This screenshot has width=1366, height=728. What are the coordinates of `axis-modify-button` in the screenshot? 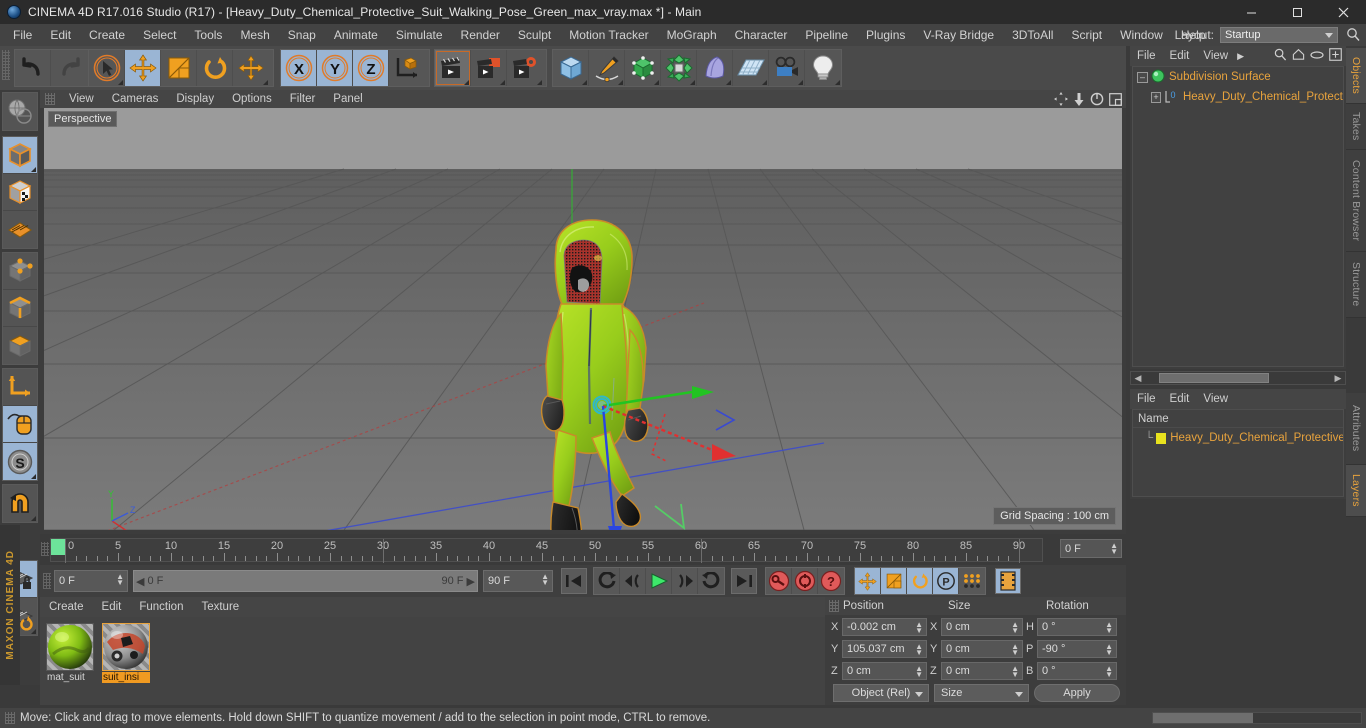 It's located at (20, 387).